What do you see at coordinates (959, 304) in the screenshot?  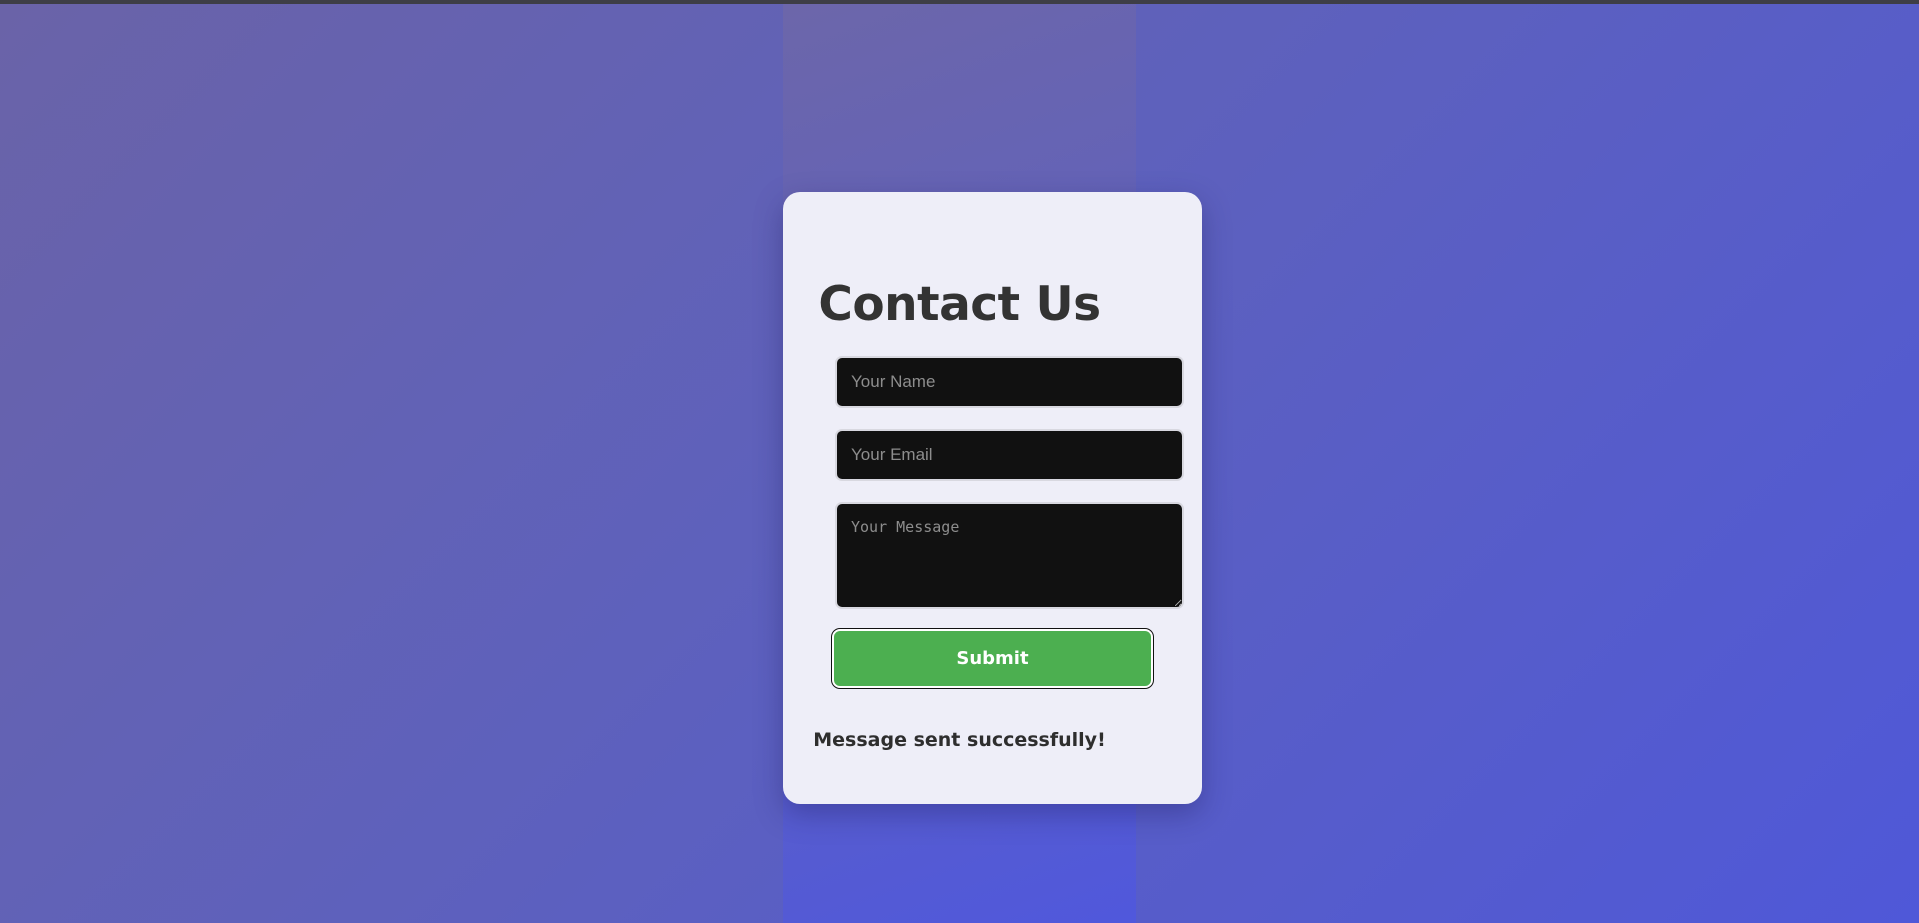 I see `form-title: Contact Us` at bounding box center [959, 304].